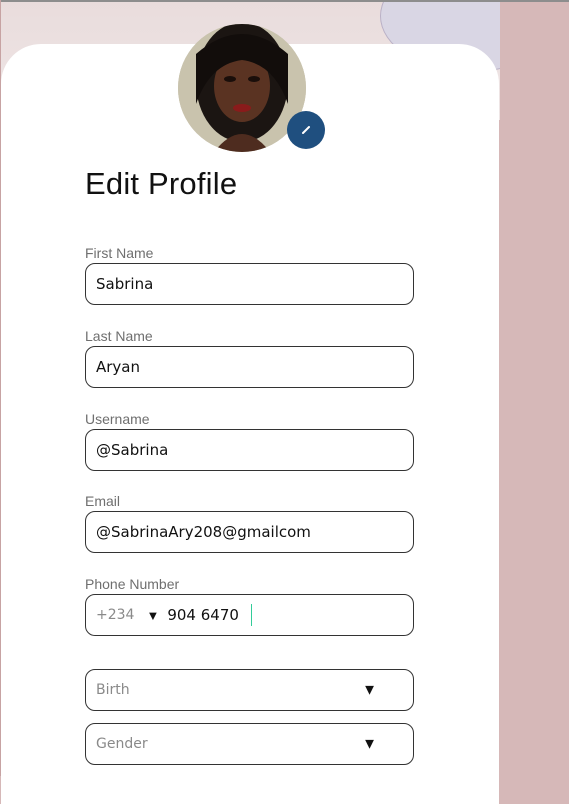 This screenshot has width=569, height=804. Describe the element at coordinates (249, 367) in the screenshot. I see `last-name-field: Aryan` at that location.